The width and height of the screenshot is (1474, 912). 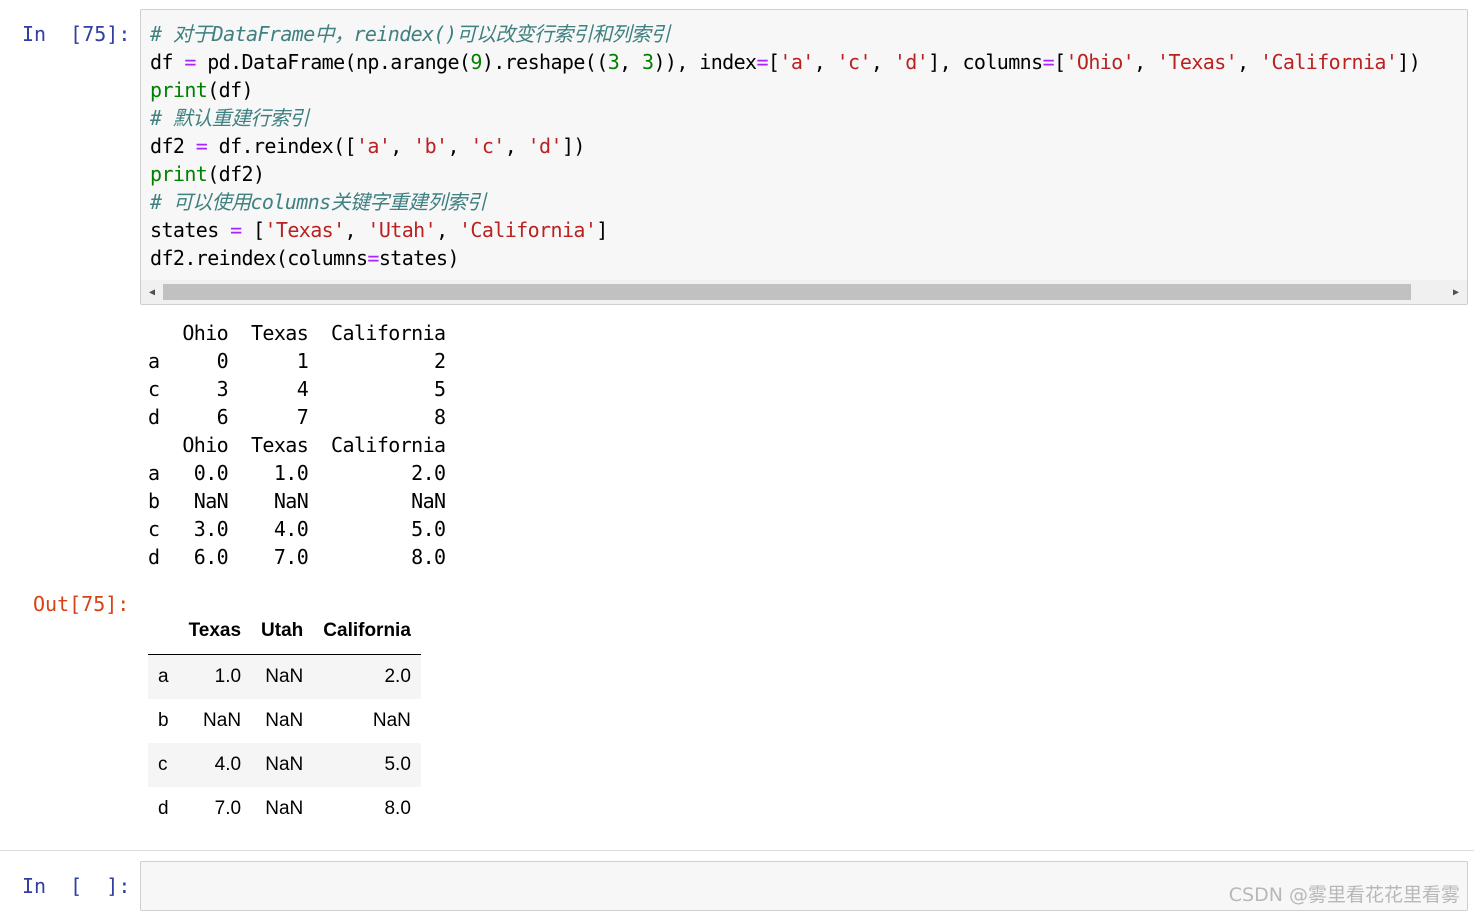 I want to click on table-header-utah: Utah, so click(x=282, y=633).